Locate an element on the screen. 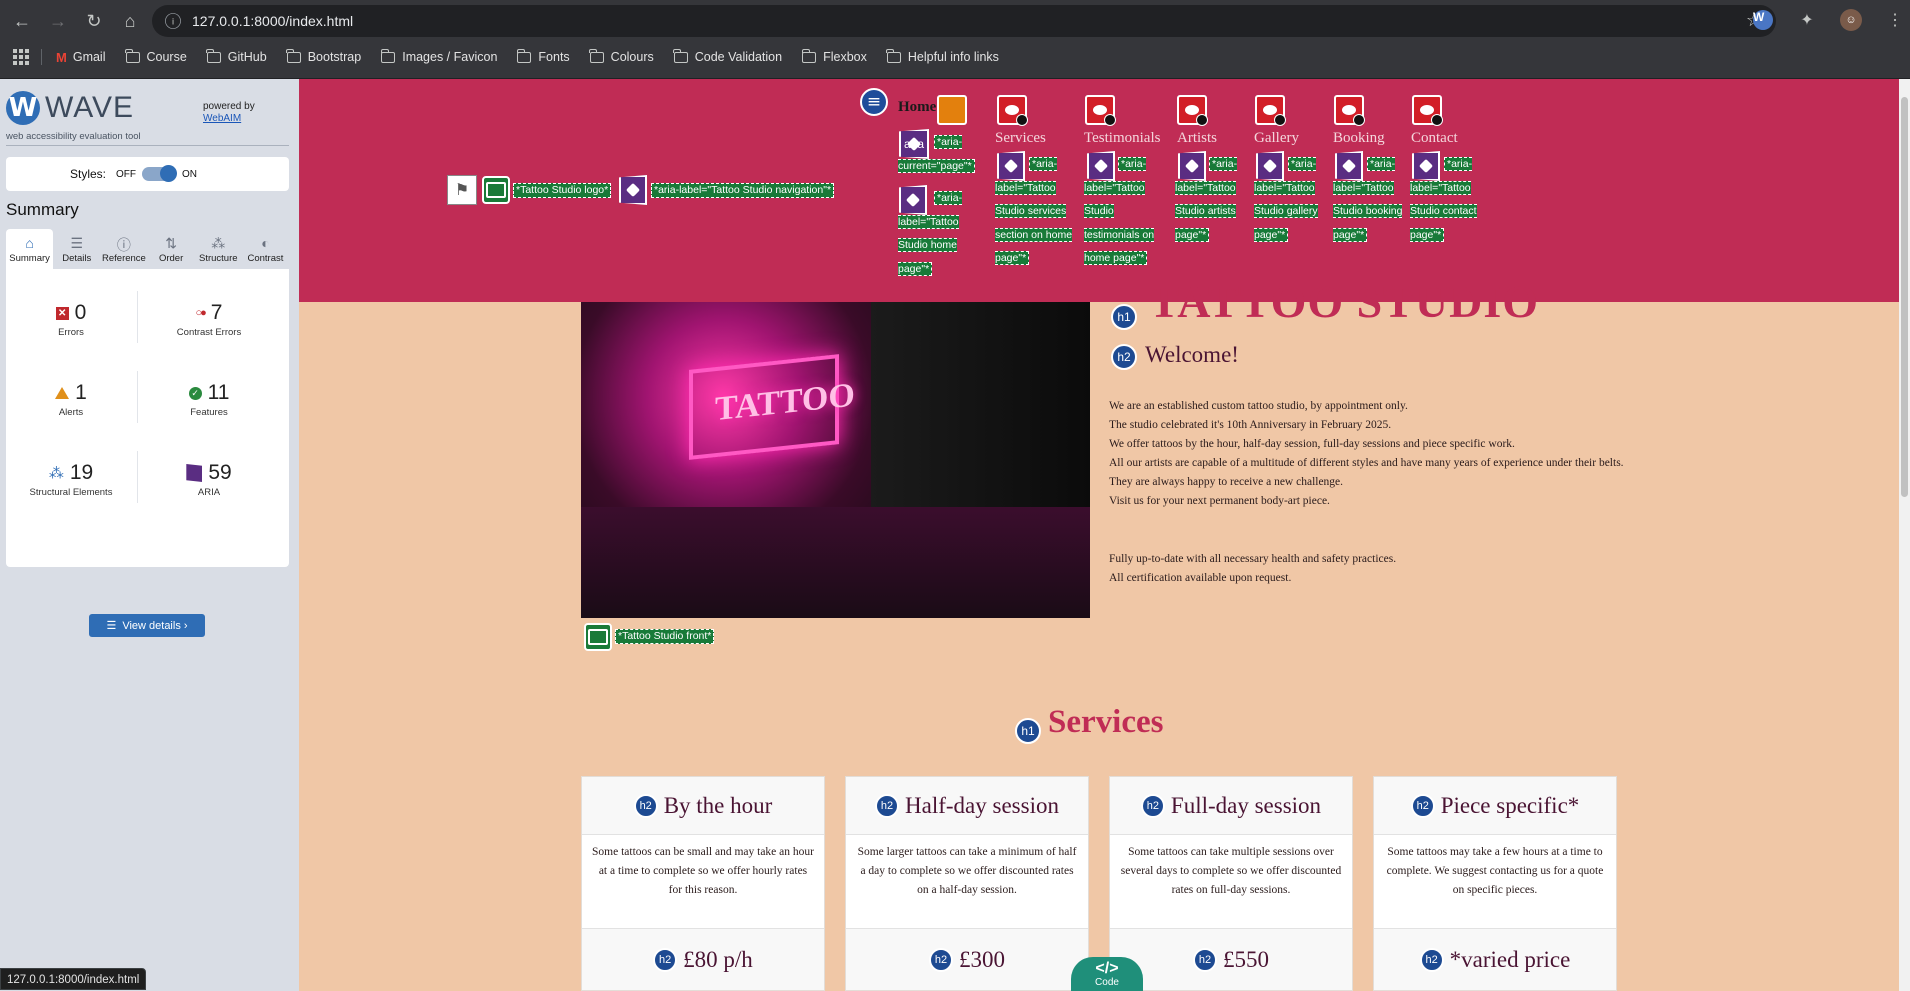  status-bar-url: 127.0.0.1:8000/index.html is located at coordinates (73, 979).